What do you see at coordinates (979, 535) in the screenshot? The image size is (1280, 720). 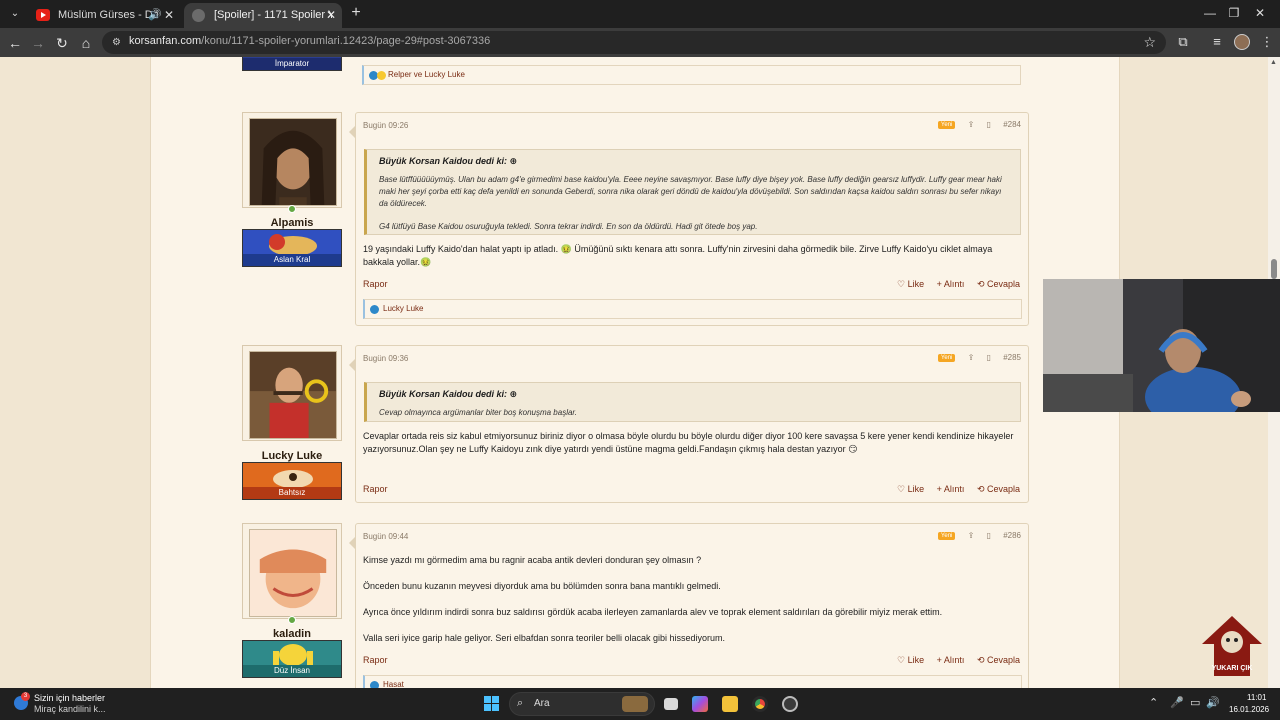 I see `post-tools: Yeni ⇪ ▯ #286` at bounding box center [979, 535].